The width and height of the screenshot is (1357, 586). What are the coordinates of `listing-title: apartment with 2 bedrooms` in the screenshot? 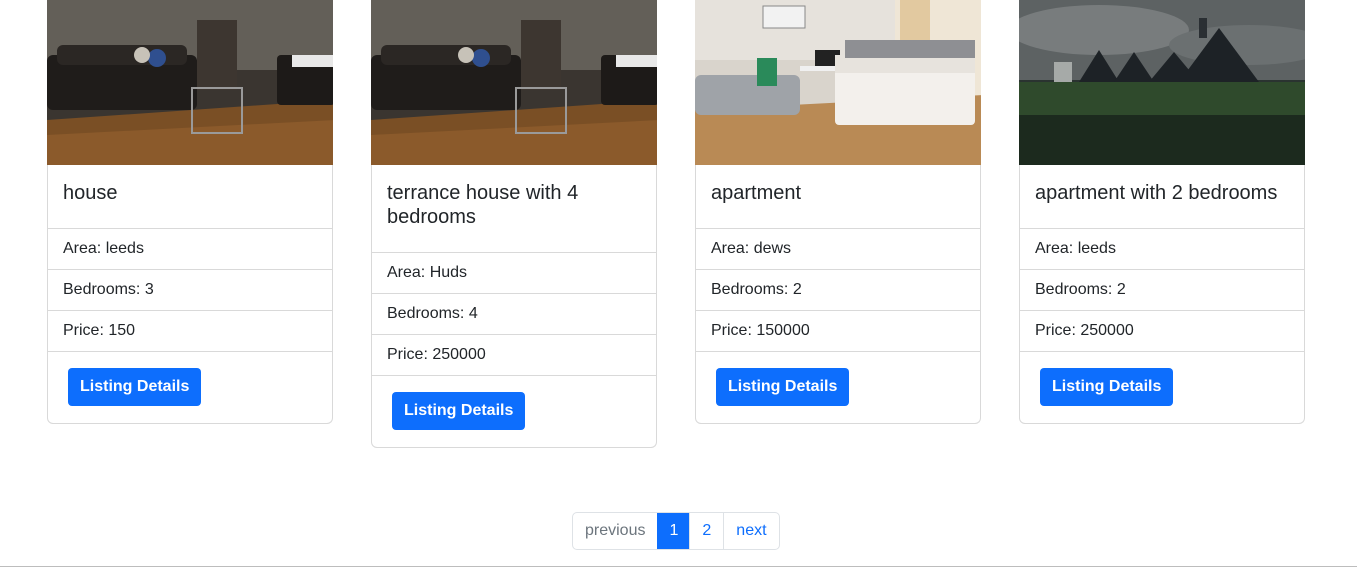 It's located at (1156, 193).